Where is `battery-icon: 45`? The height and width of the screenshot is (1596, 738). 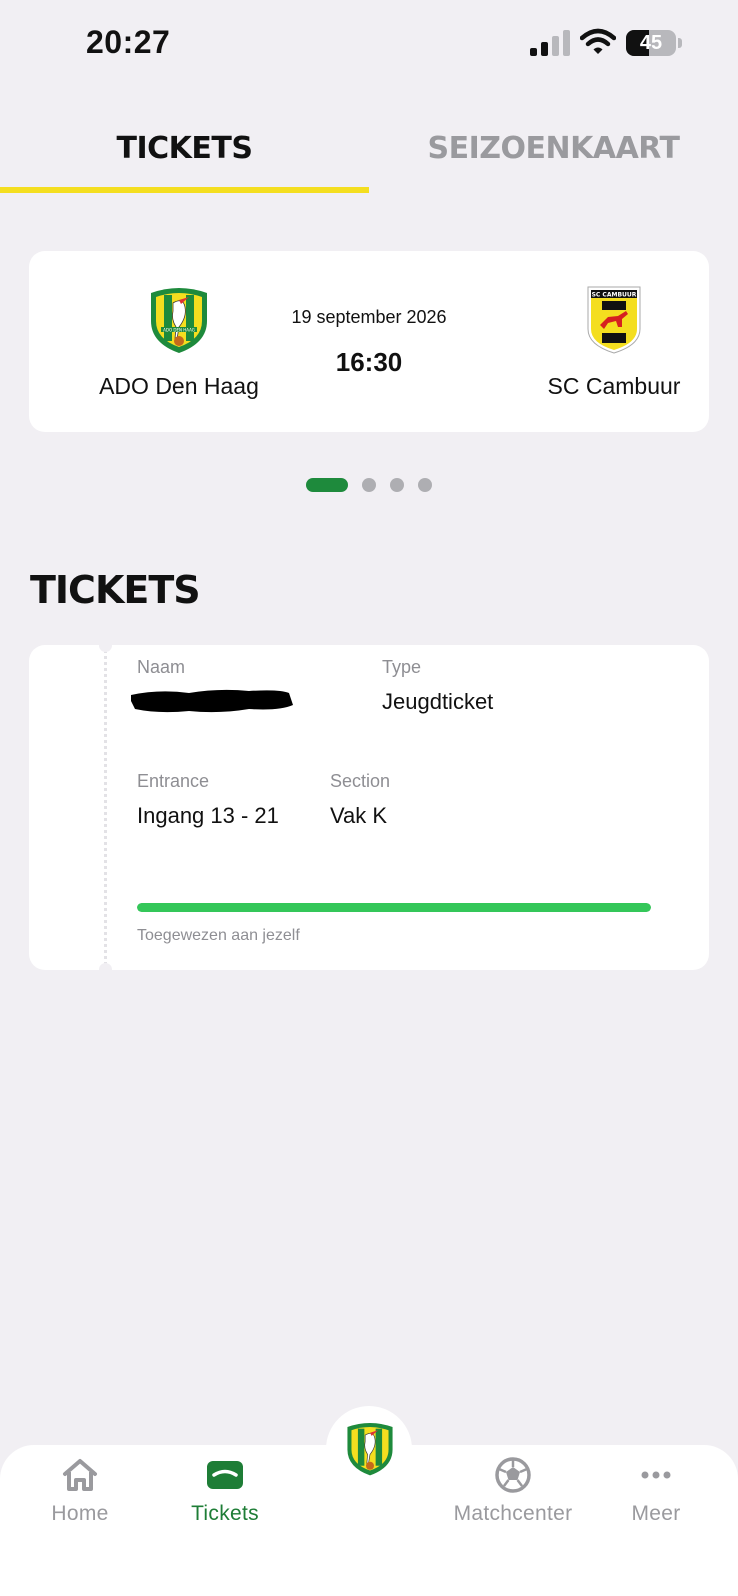
battery-icon: 45 is located at coordinates (654, 43).